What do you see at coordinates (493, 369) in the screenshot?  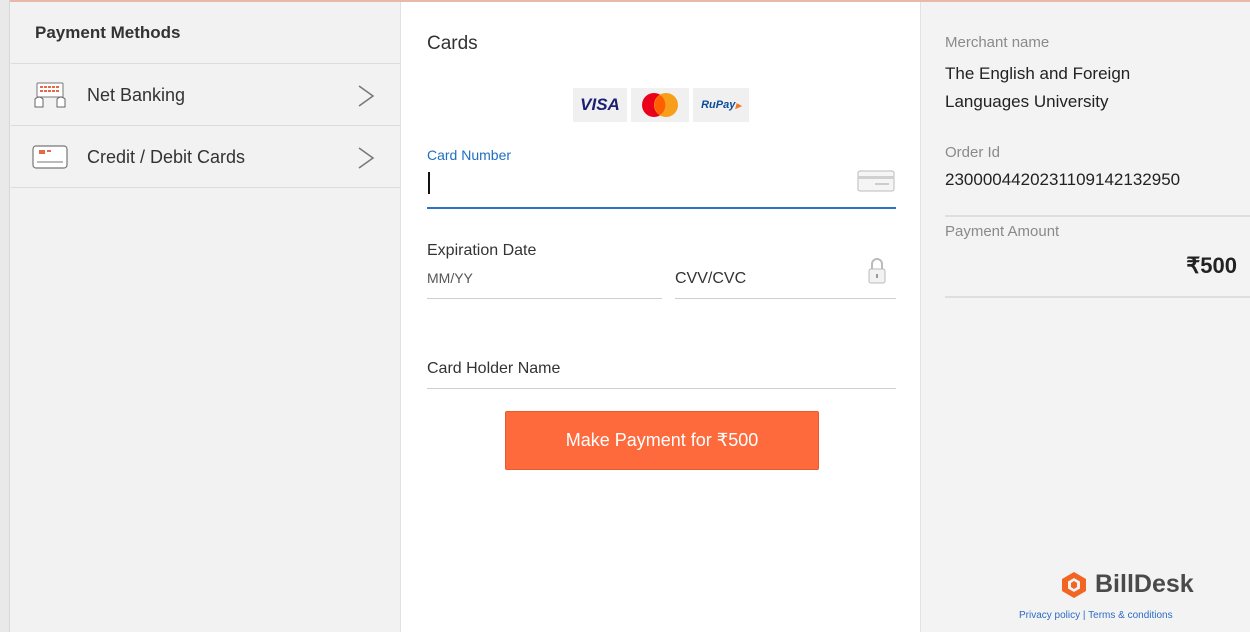 I see `card-holder-name-input: Card Holder Name` at bounding box center [493, 369].